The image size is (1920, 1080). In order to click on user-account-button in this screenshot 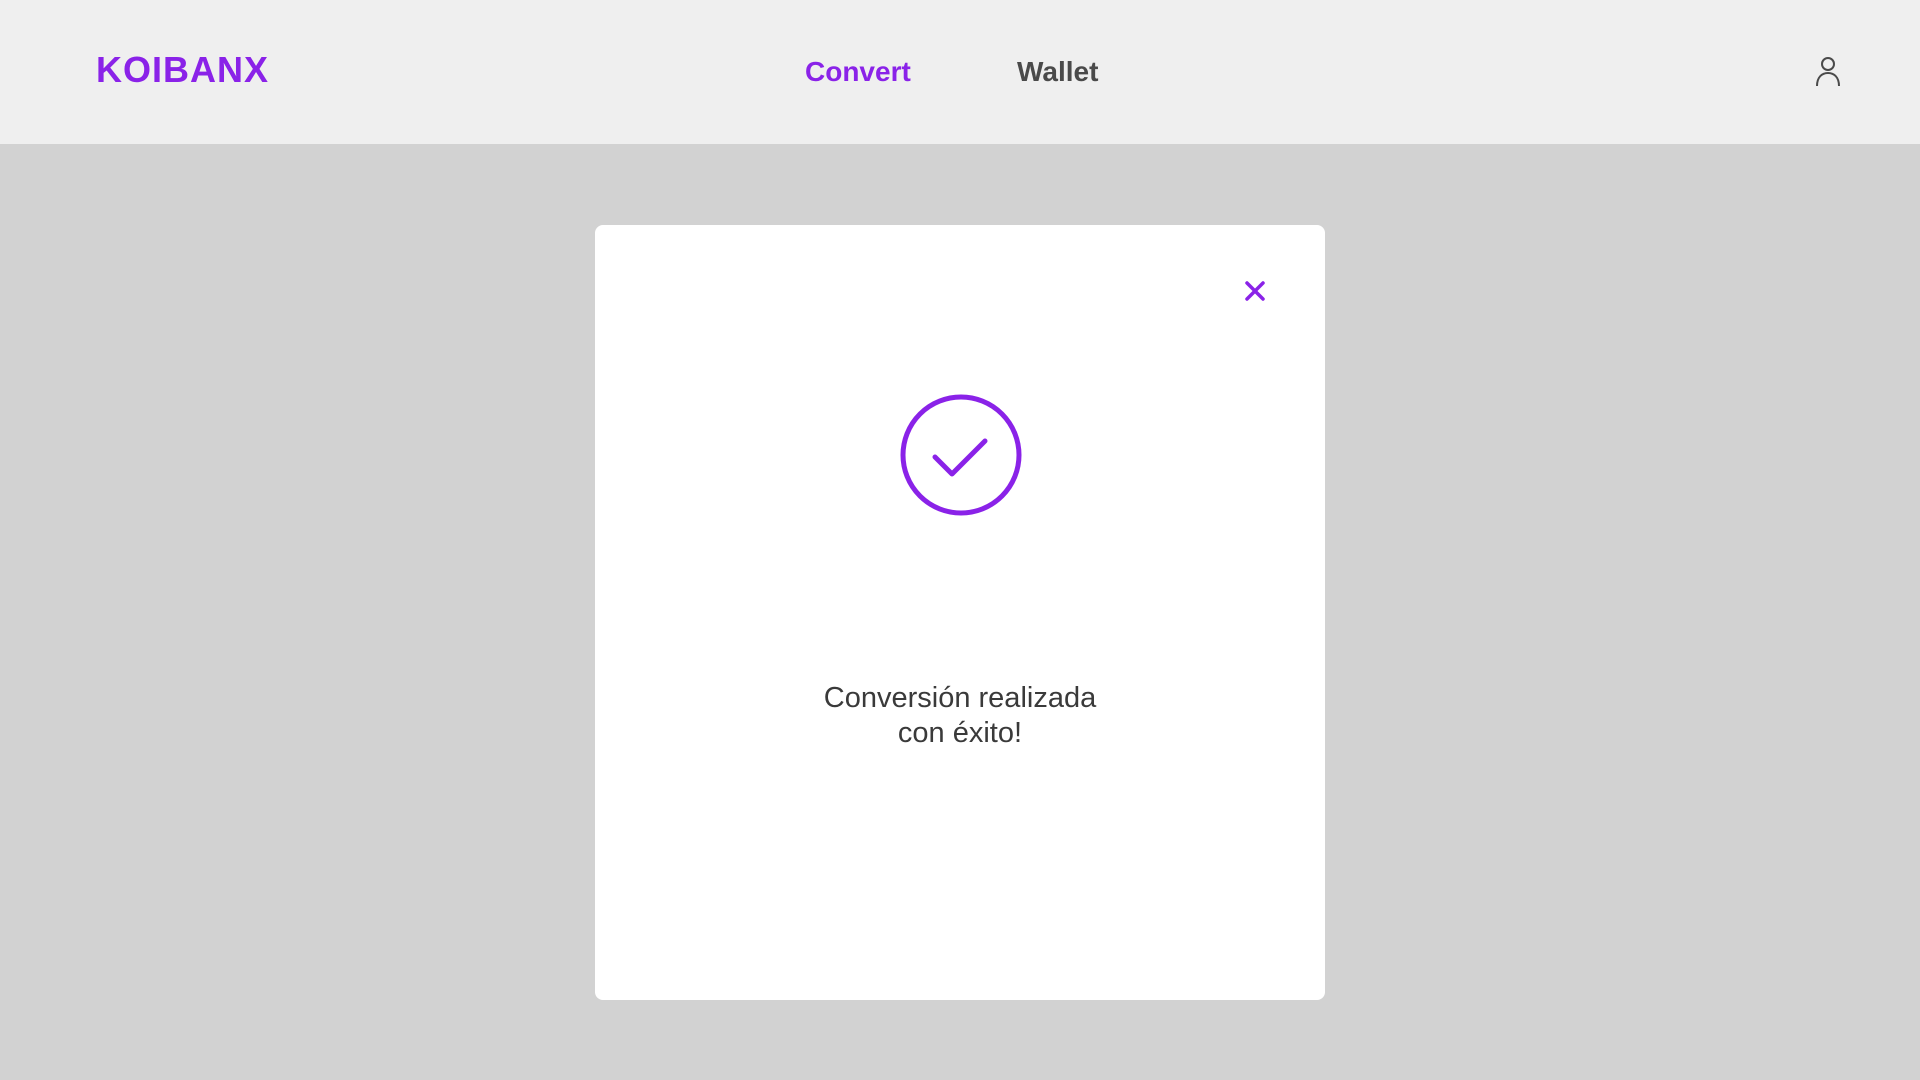, I will do `click(1828, 72)`.